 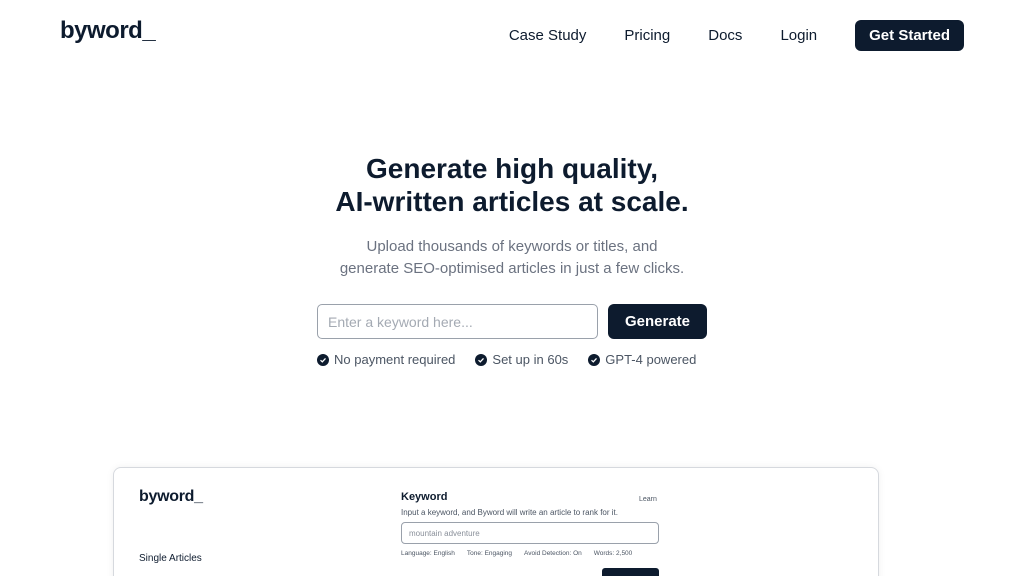 I want to click on get-started-button: Get Started, so click(x=909, y=35).